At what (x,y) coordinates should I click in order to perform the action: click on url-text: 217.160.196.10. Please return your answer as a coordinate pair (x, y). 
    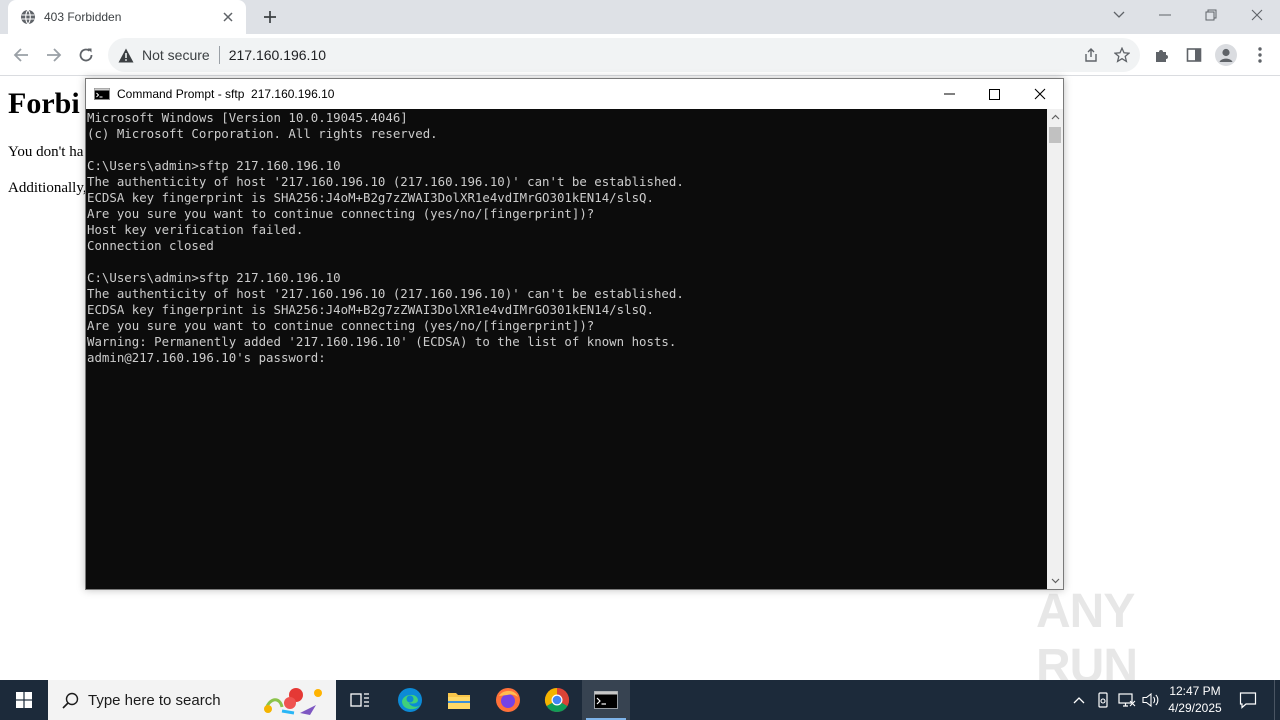
    Looking at the image, I should click on (277, 55).